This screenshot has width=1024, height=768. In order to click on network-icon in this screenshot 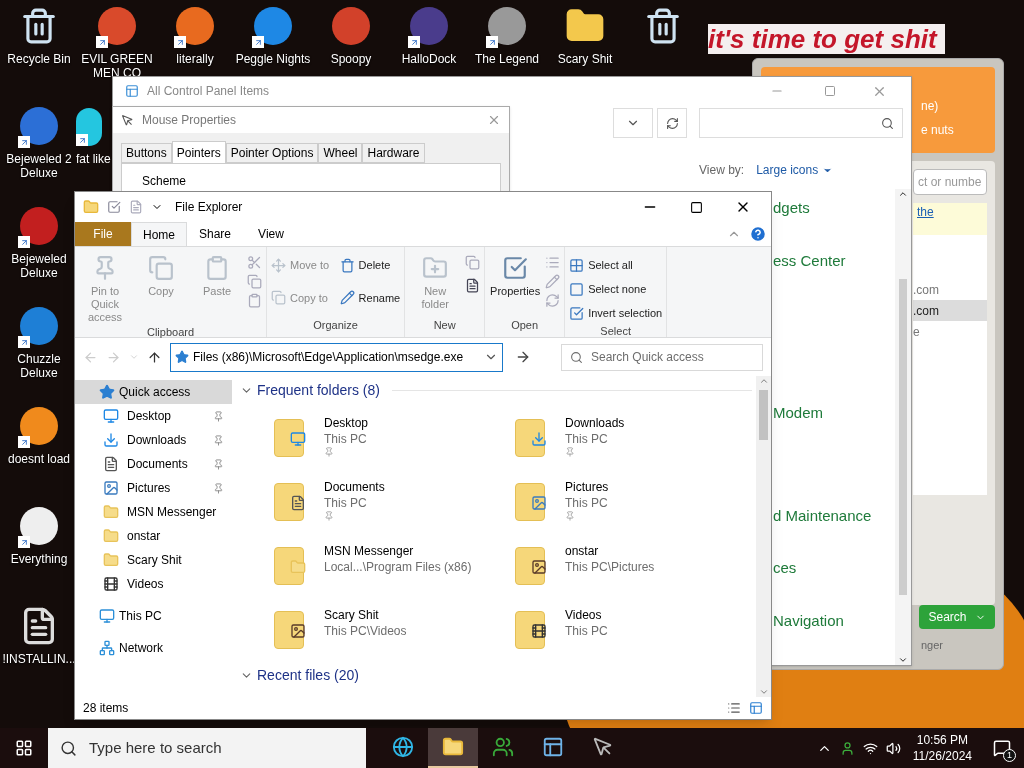, I will do `click(870, 748)`.